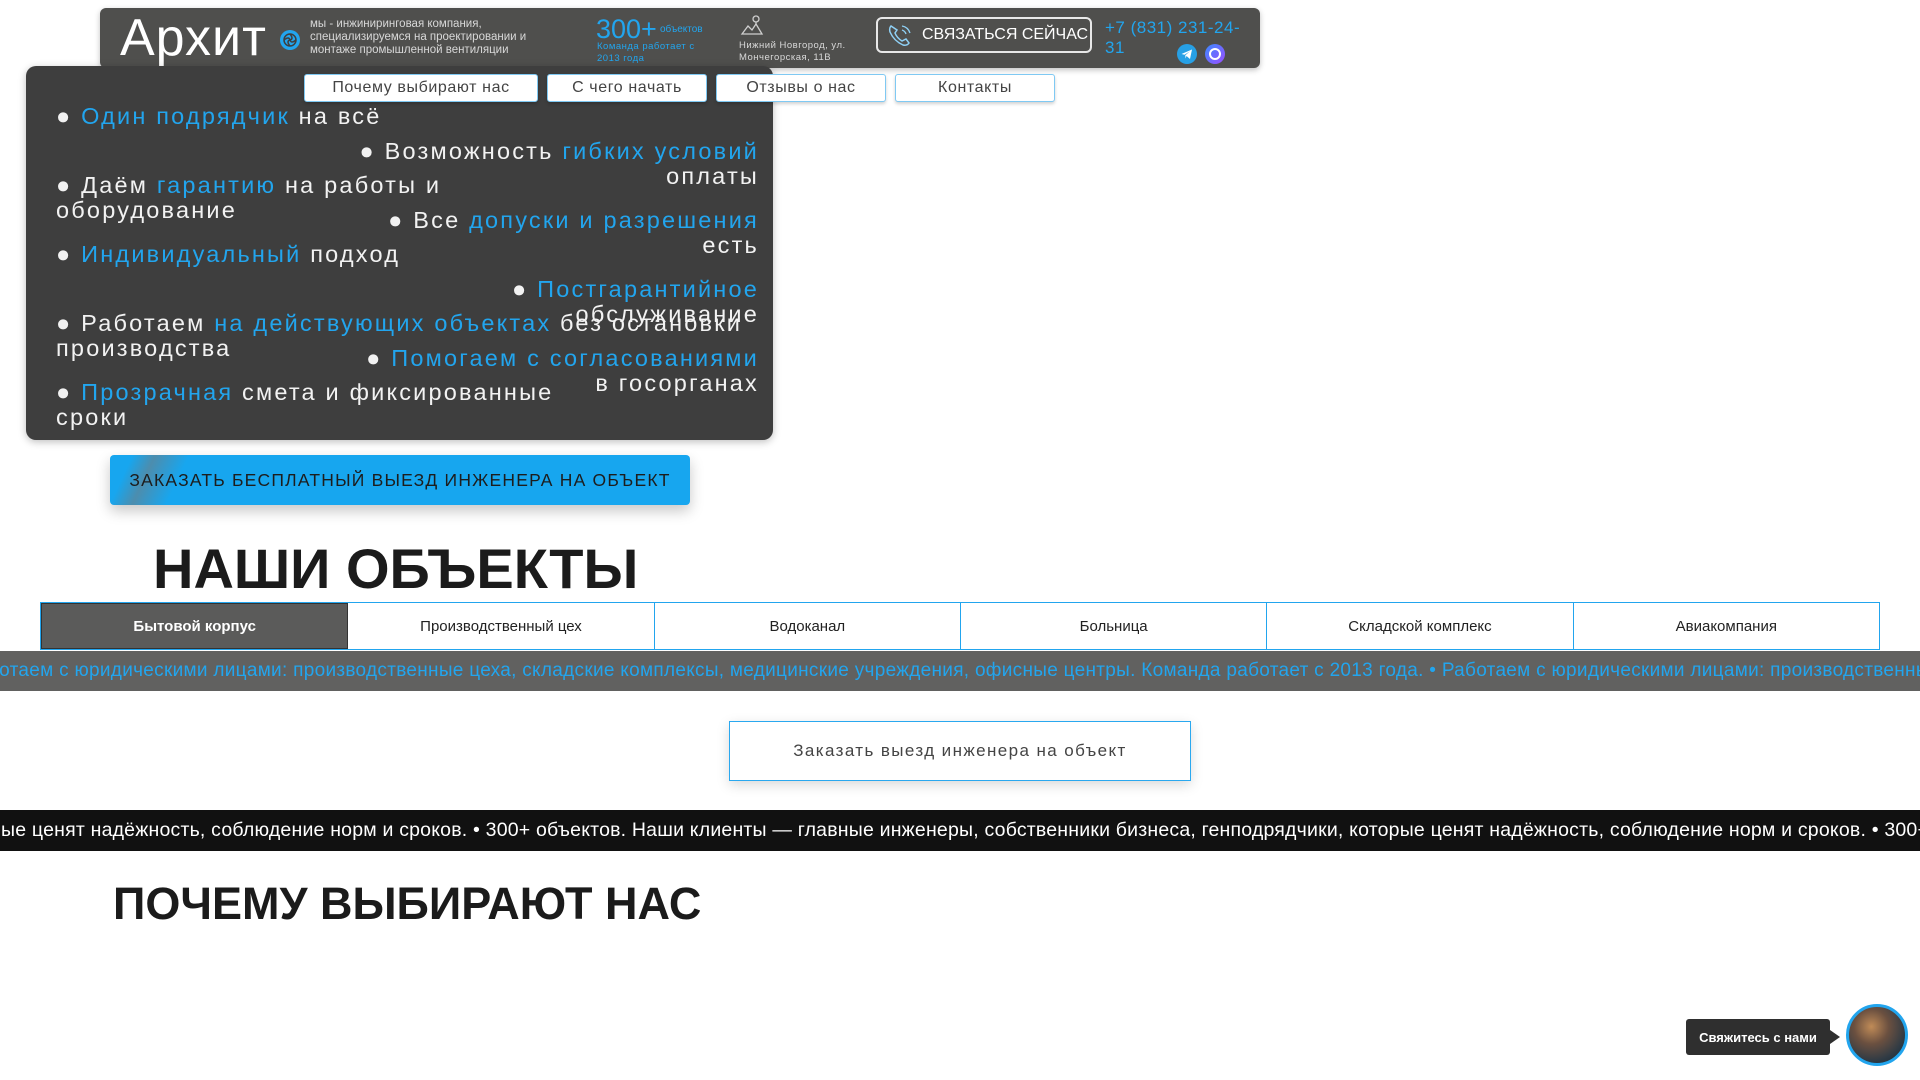  Describe the element at coordinates (801, 88) in the screenshot. I see `nav-reviews: Отзывы о нас` at that location.